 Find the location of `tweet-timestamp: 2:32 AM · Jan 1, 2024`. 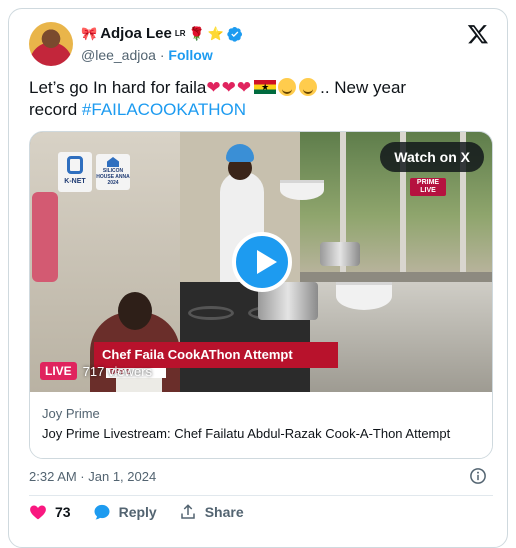

tweet-timestamp: 2:32 AM · Jan 1, 2024 is located at coordinates (92, 476).